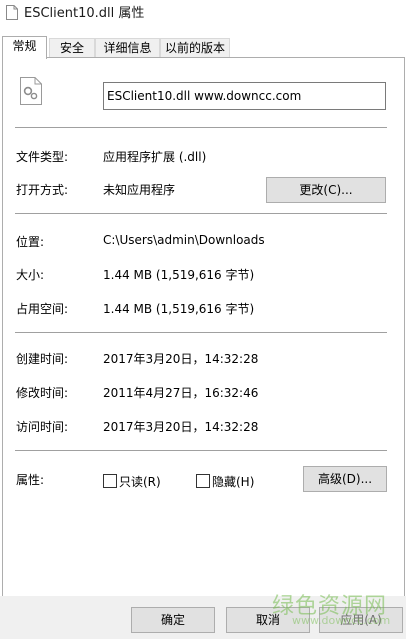 The height and width of the screenshot is (639, 406). I want to click on open-with-label: 打开方式:, so click(42, 190).